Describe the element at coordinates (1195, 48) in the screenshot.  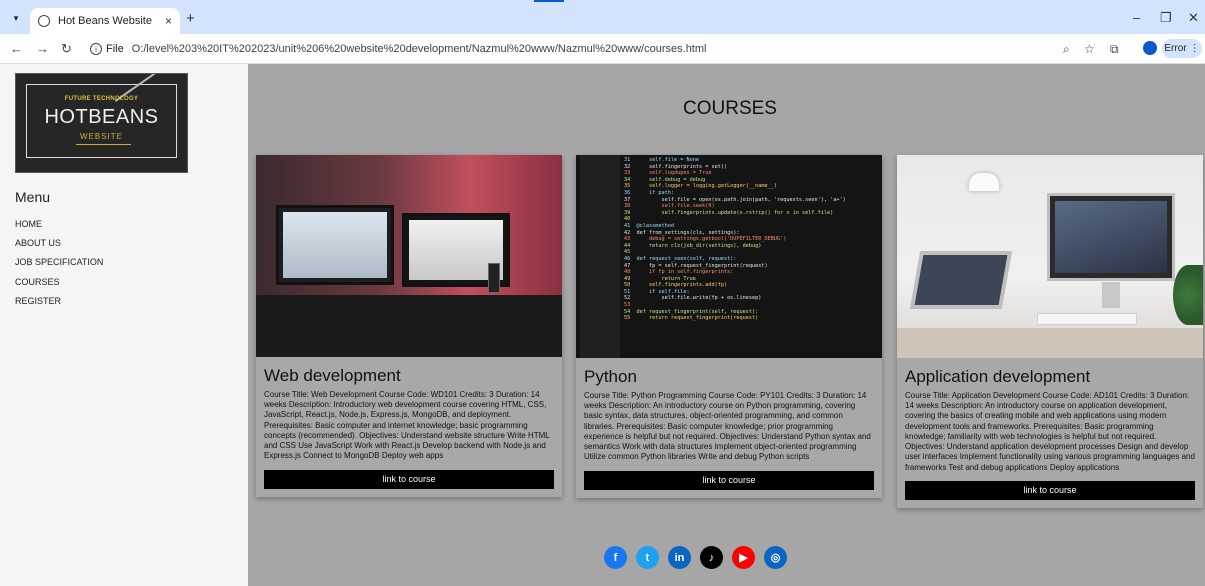
I see `kebab-menu-icon: ⋮` at that location.